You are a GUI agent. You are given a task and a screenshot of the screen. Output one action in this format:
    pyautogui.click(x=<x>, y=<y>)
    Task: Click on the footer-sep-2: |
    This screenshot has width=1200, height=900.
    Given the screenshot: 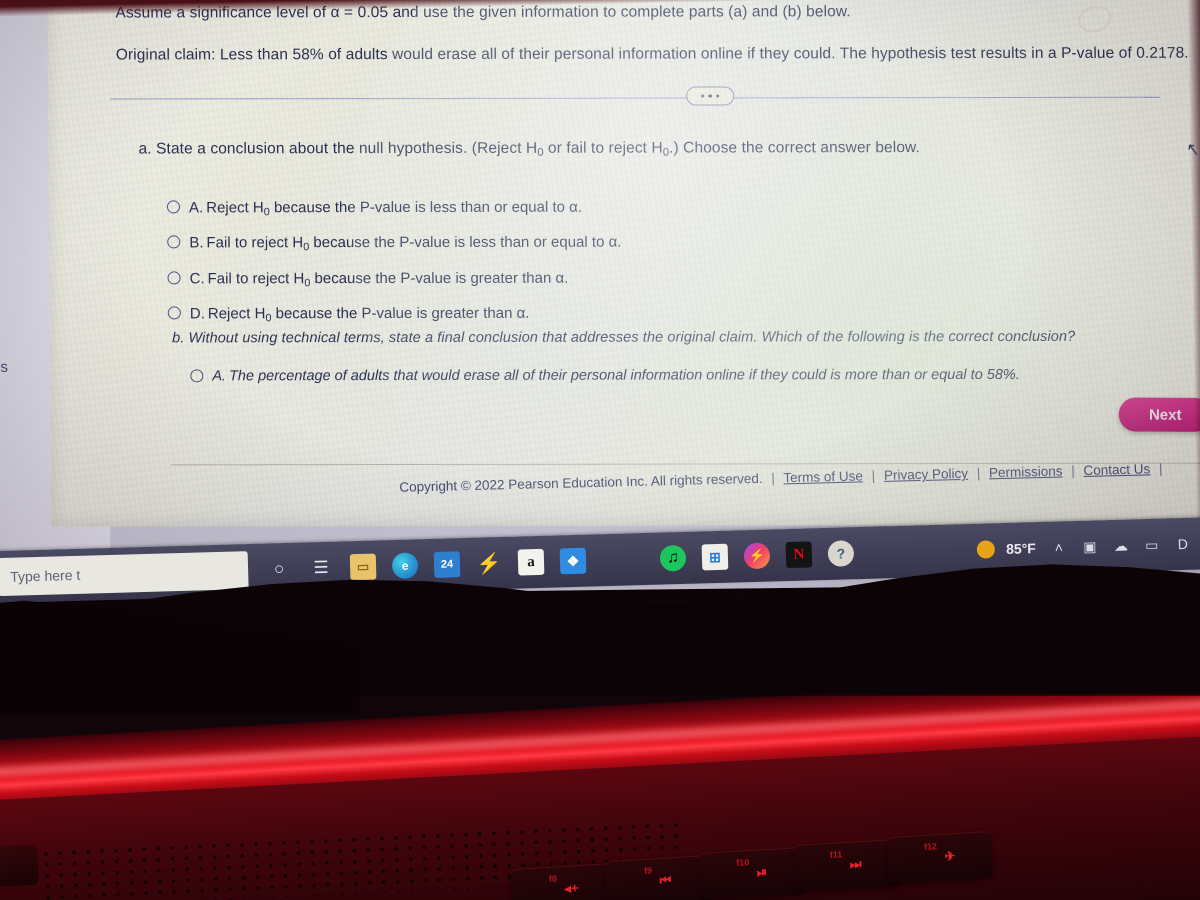 What is the action you would take?
    pyautogui.click(x=873, y=476)
    